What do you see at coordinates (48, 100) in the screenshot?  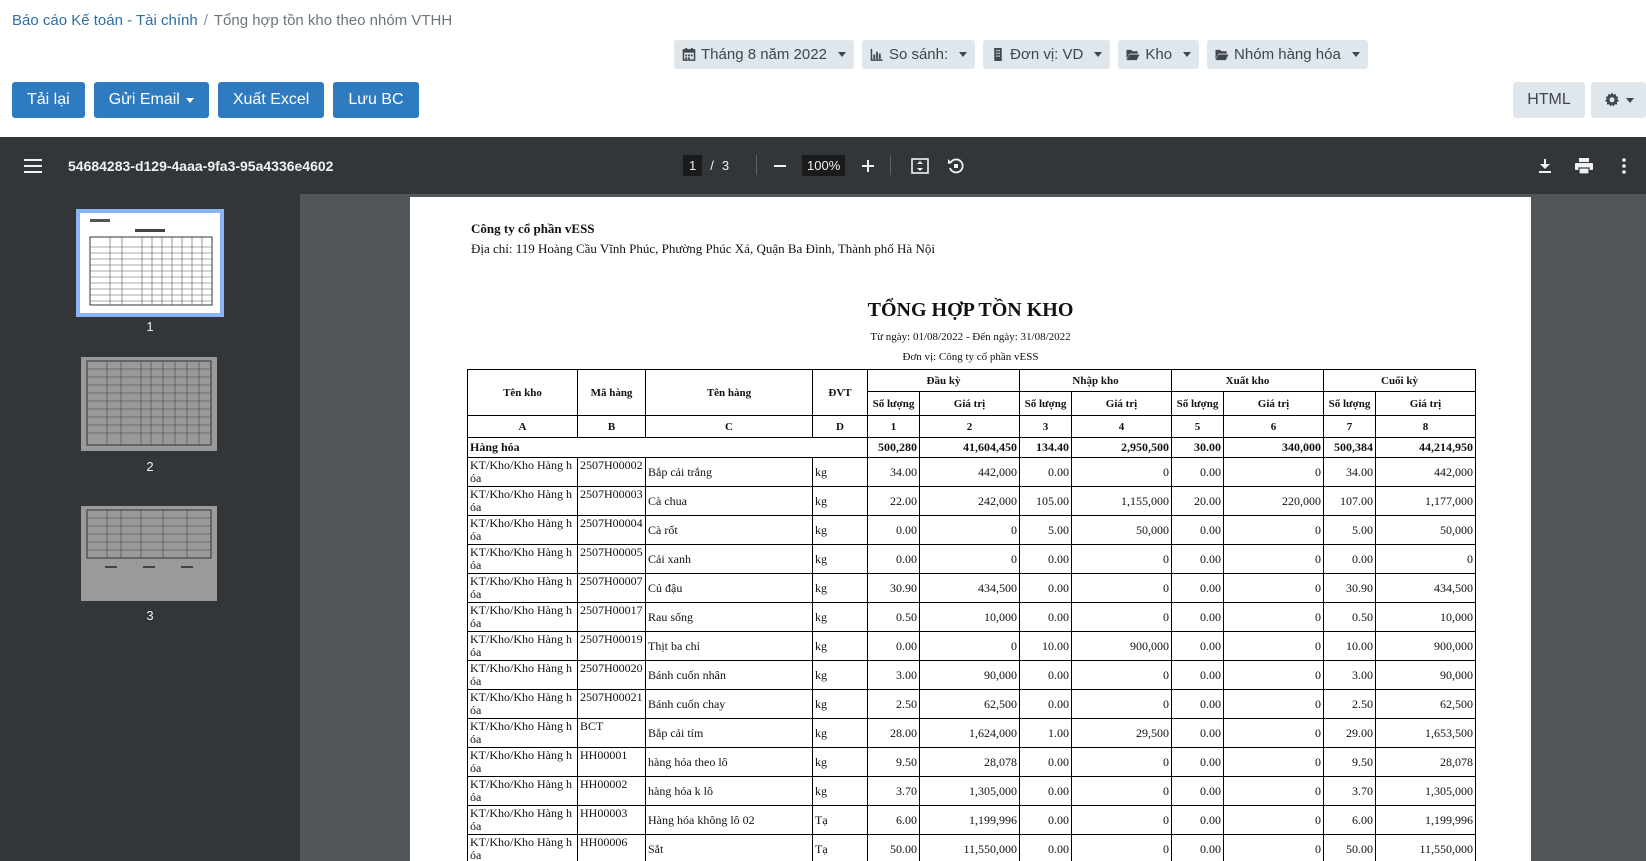 I see `reload-button: Tải lại` at bounding box center [48, 100].